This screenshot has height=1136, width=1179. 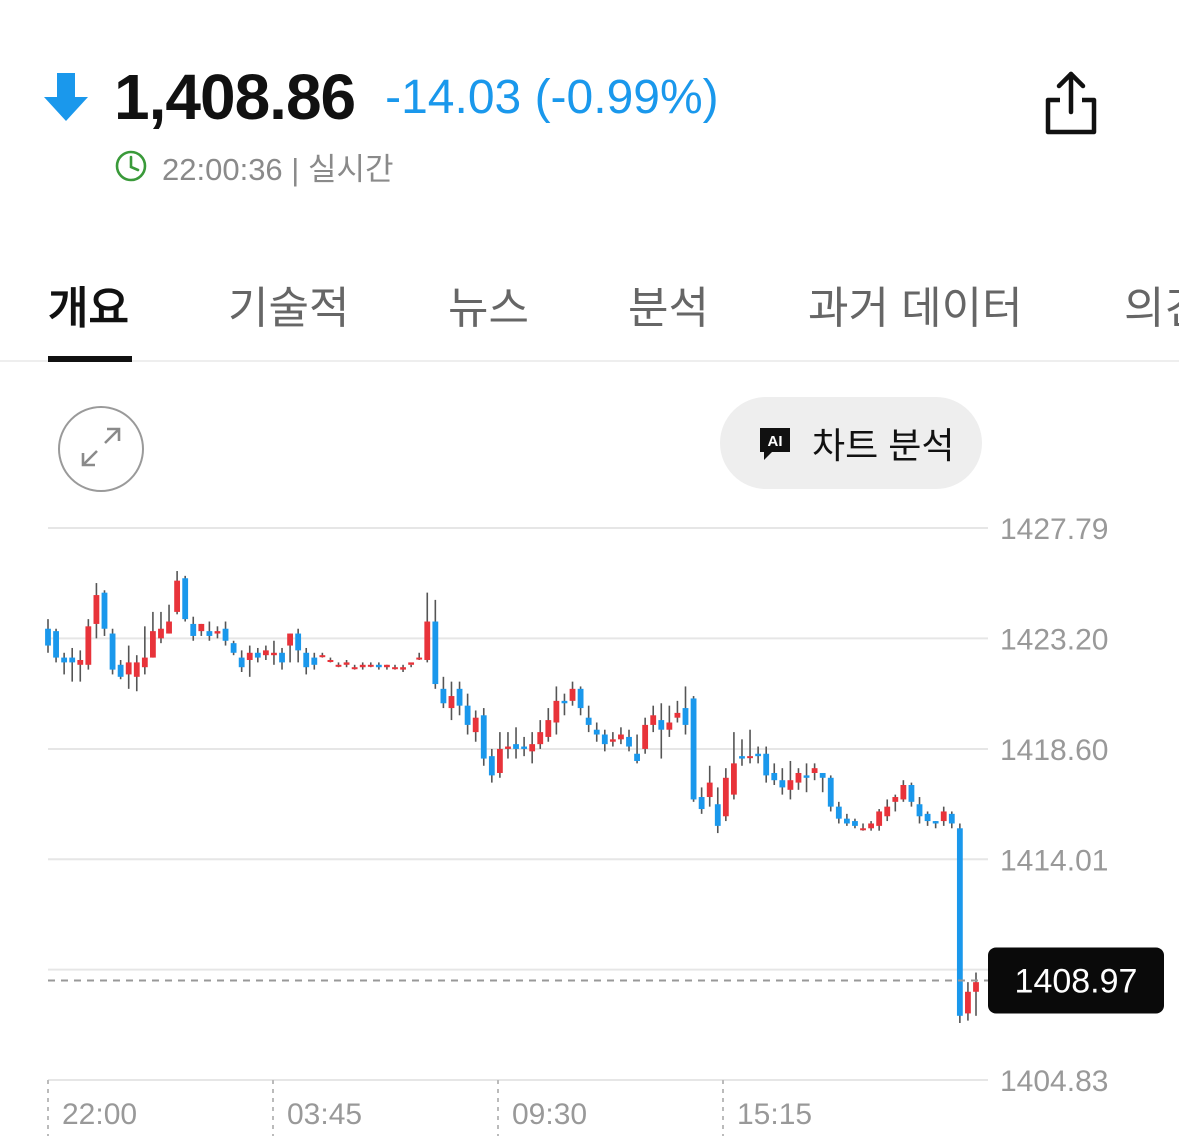 I want to click on ai-chart-analysis-button: AI 차트 분석, so click(x=851, y=443).